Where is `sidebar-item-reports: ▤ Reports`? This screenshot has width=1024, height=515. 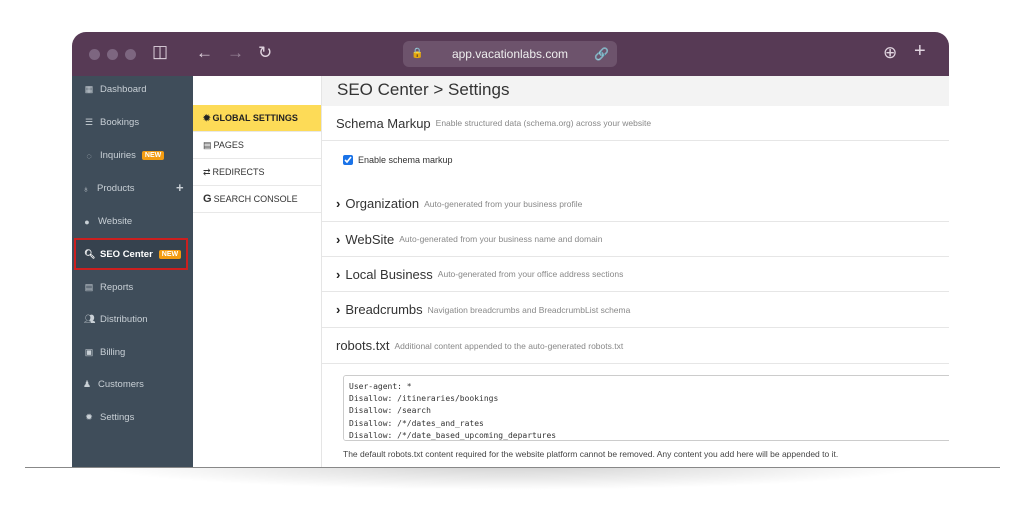 sidebar-item-reports: ▤ Reports is located at coordinates (109, 287).